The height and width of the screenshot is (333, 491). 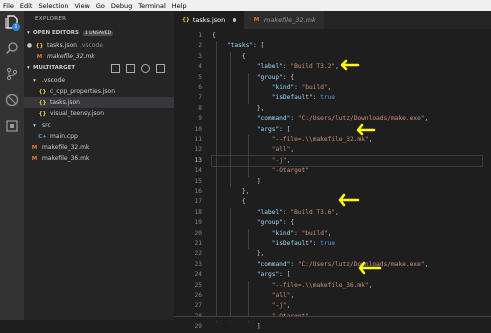 What do you see at coordinates (98, 33) in the screenshot?
I see `unsaved-badge: 1 UNSAVED` at bounding box center [98, 33].